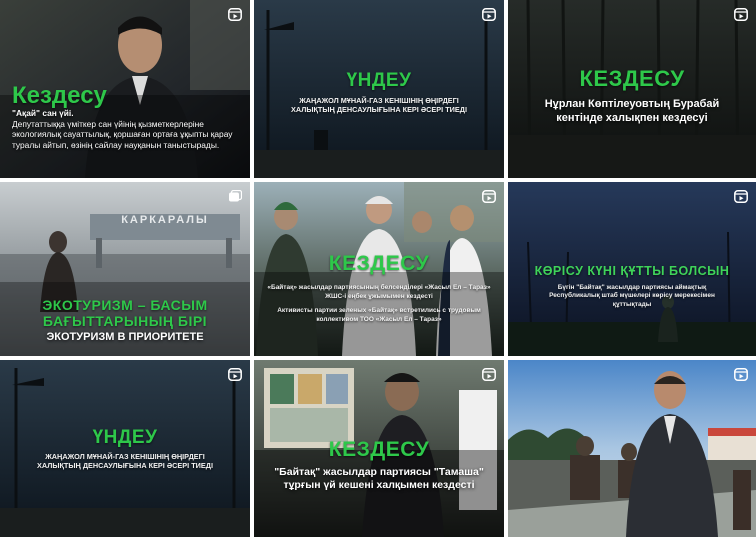 The image size is (756, 537). Describe the element at coordinates (165, 220) in the screenshot. I see `town-sign-text: КАРКАРАЛЫ` at that location.